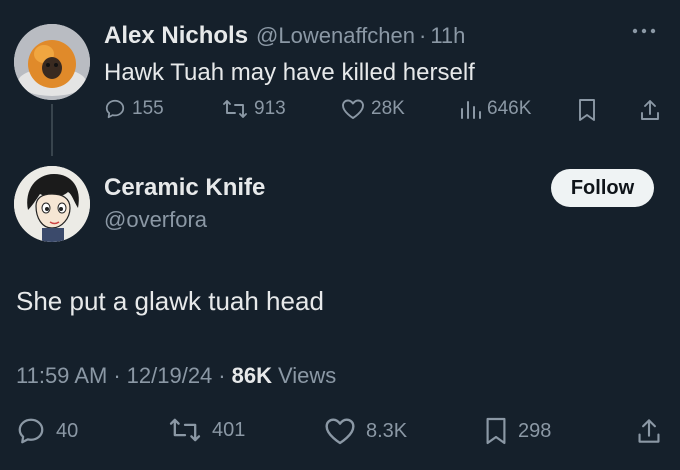  What do you see at coordinates (184, 188) in the screenshot?
I see `author-display-name: Ceramic Knife` at bounding box center [184, 188].